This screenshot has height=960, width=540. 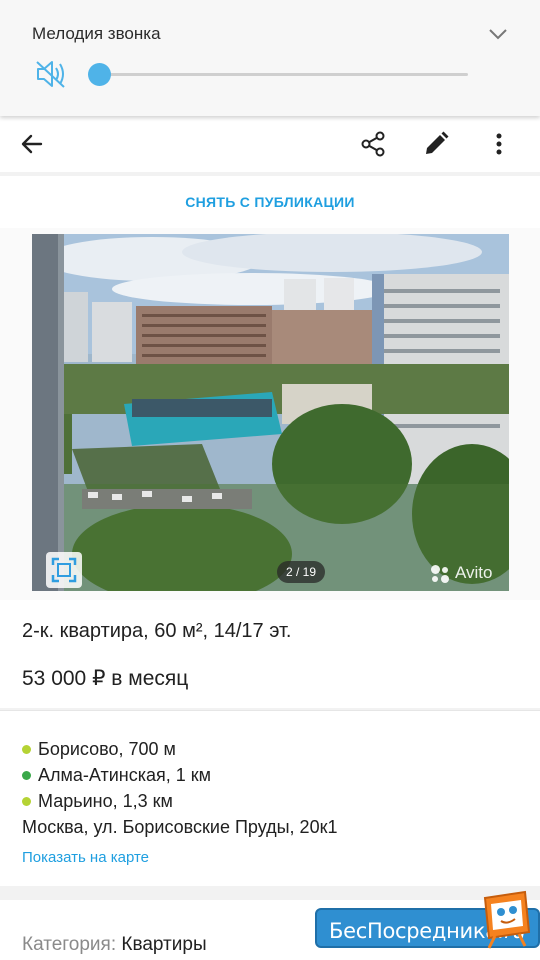 I want to click on share-icon, so click(x=373, y=144).